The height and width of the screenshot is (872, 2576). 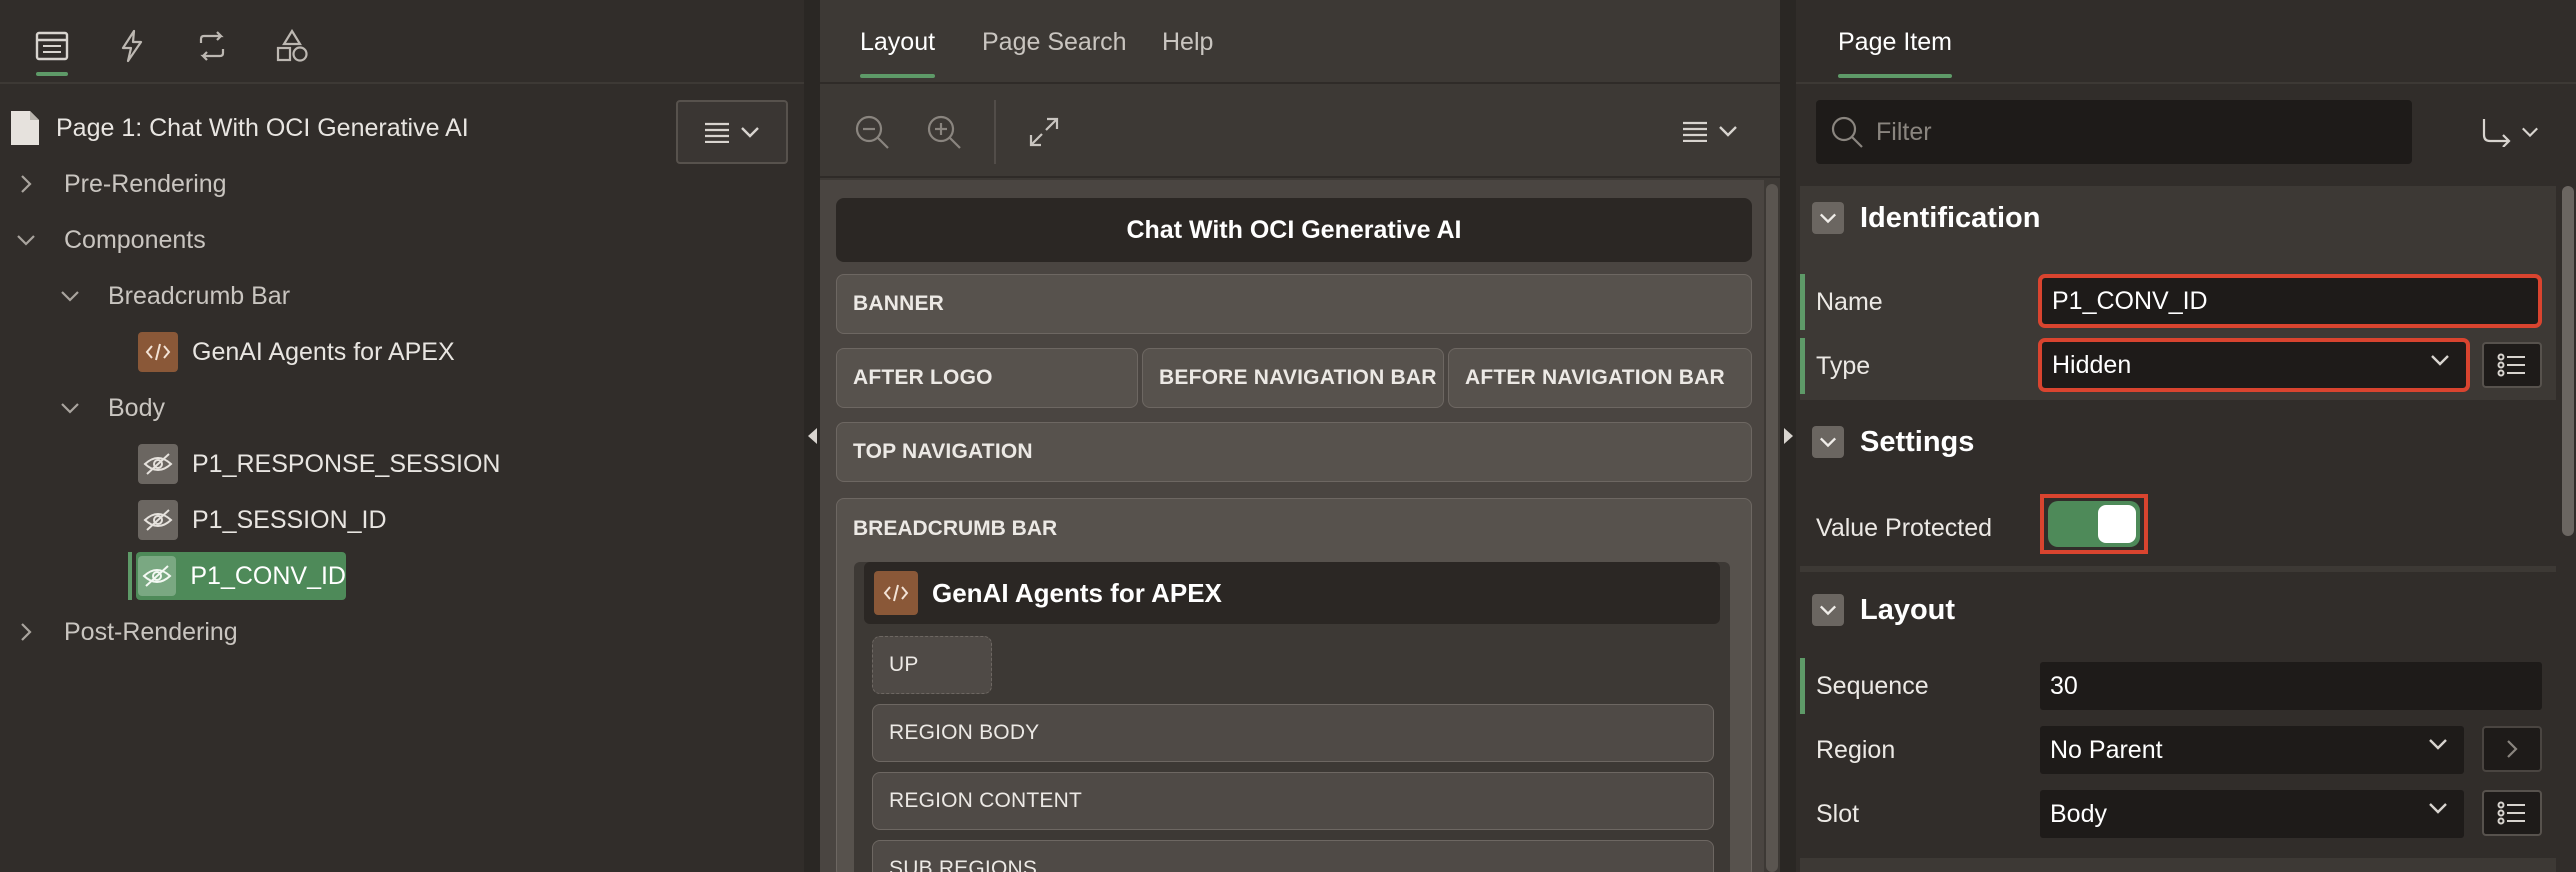 I want to click on tab-page-search: Page Search, so click(x=1054, y=53).